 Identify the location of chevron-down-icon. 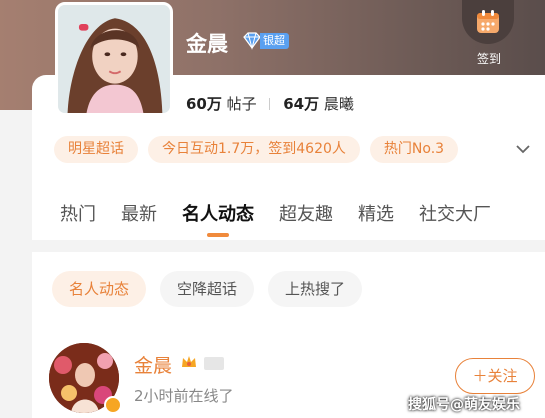
(523, 149).